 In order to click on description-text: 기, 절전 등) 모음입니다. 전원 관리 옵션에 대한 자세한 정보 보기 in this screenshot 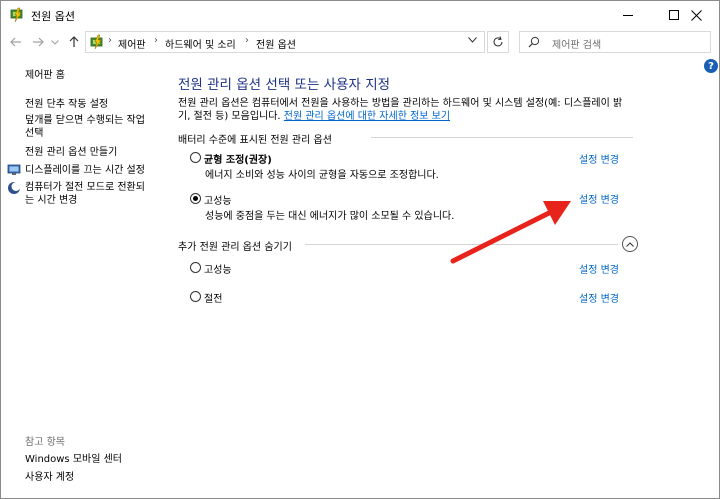, I will do `click(408, 116)`.